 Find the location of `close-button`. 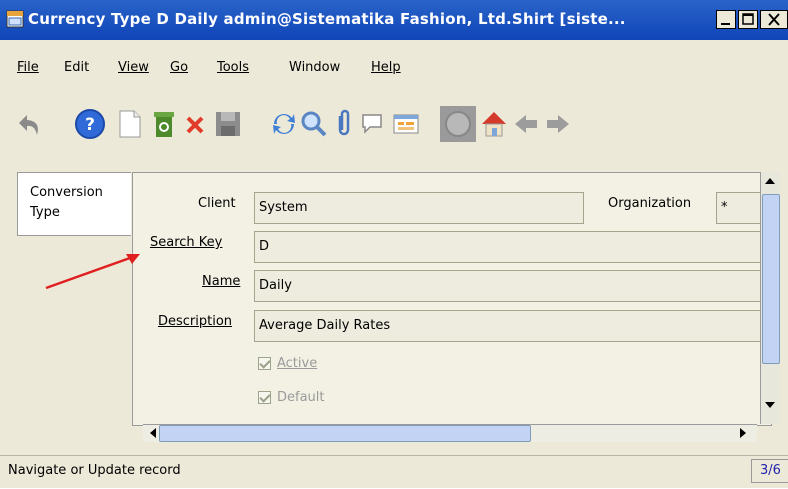

close-button is located at coordinates (774, 19).